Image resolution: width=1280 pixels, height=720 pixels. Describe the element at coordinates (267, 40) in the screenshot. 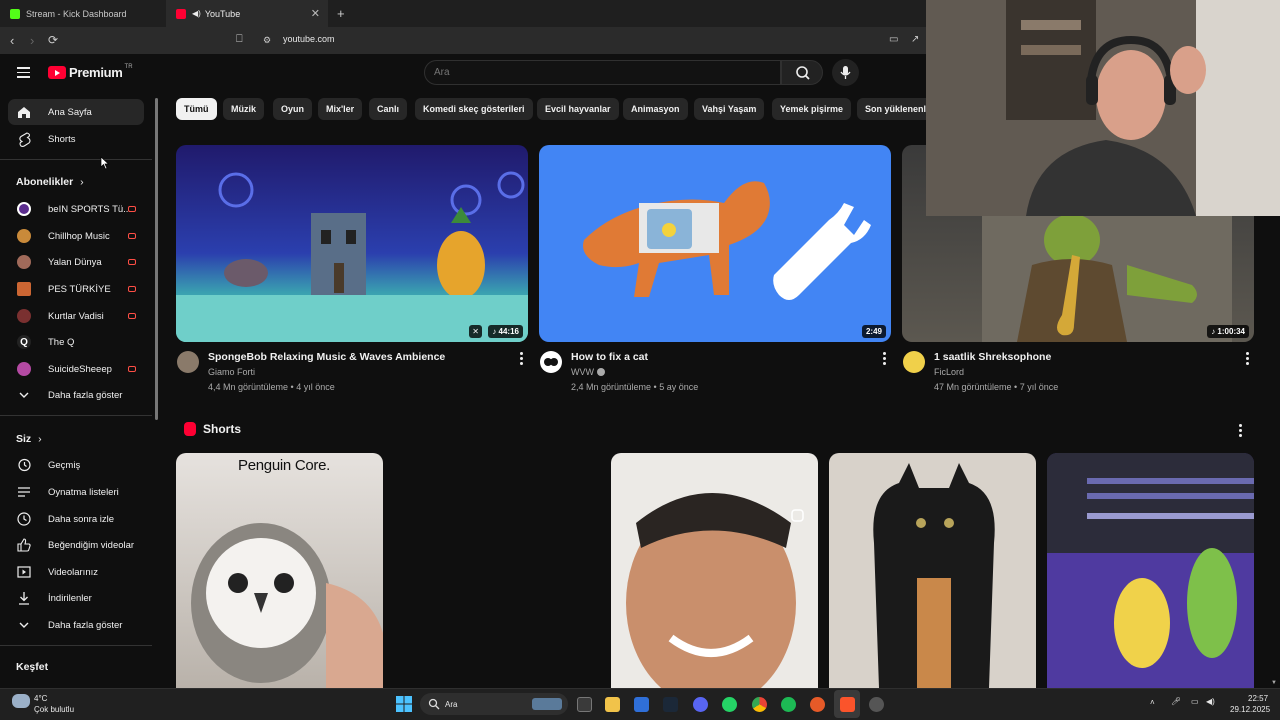

I see `site-info-icon: ⚙` at that location.